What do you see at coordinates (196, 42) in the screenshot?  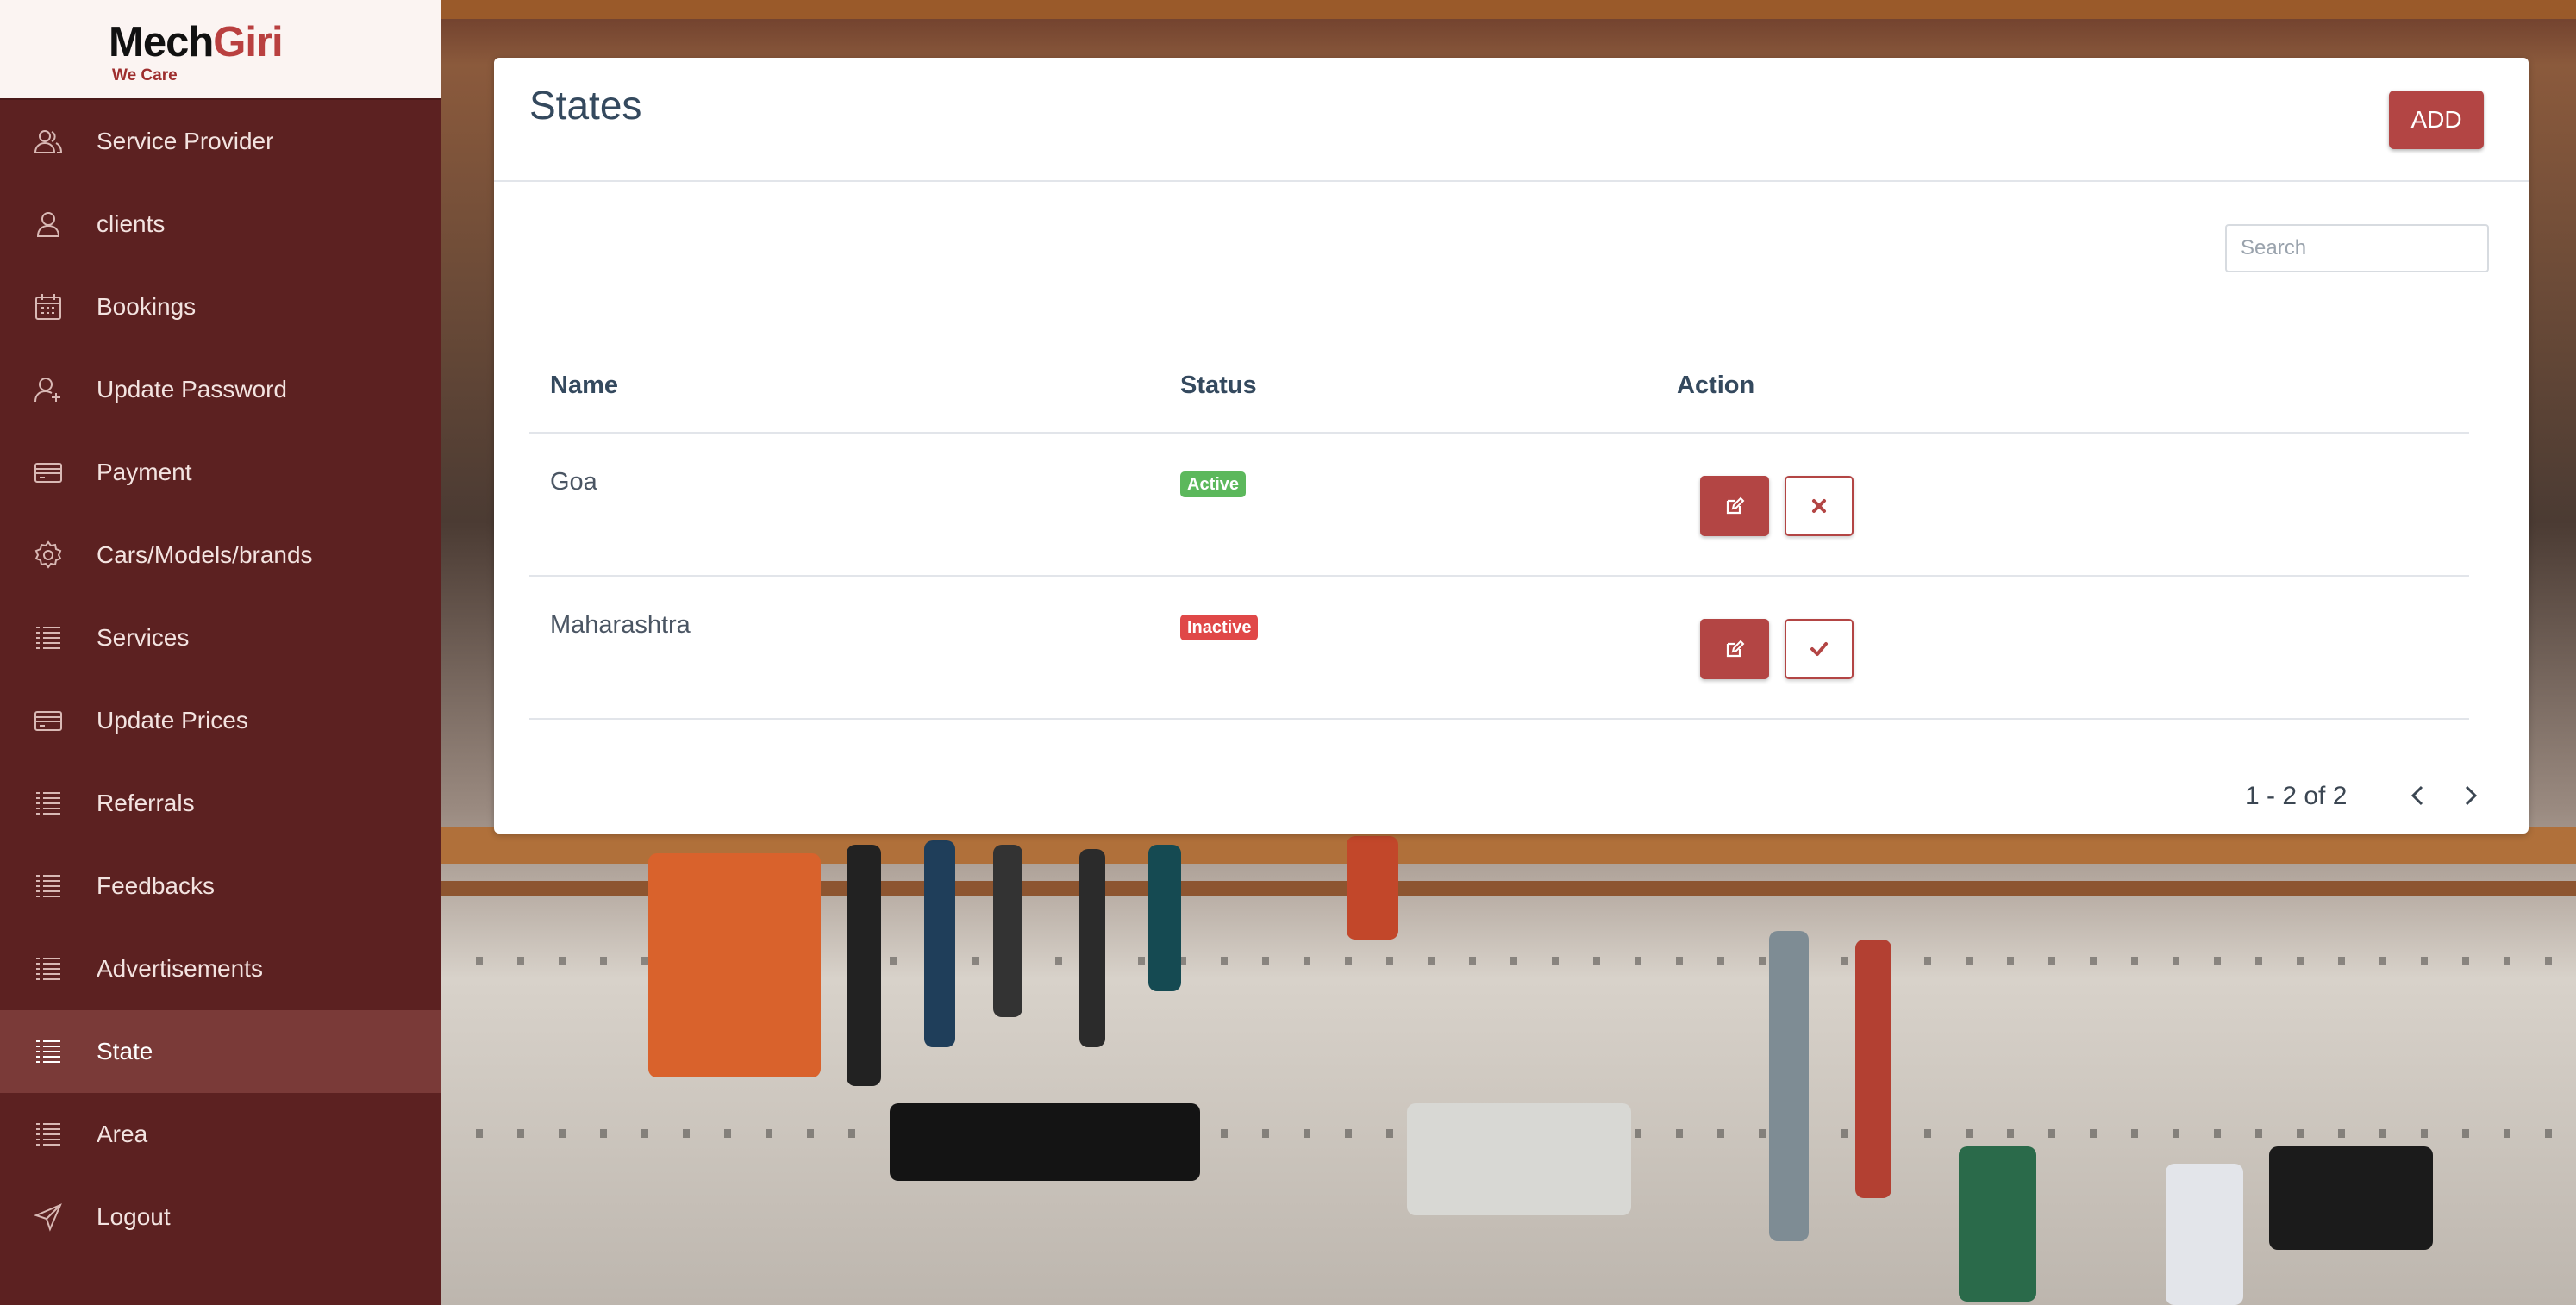 I see `brand-name: MechGiri` at bounding box center [196, 42].